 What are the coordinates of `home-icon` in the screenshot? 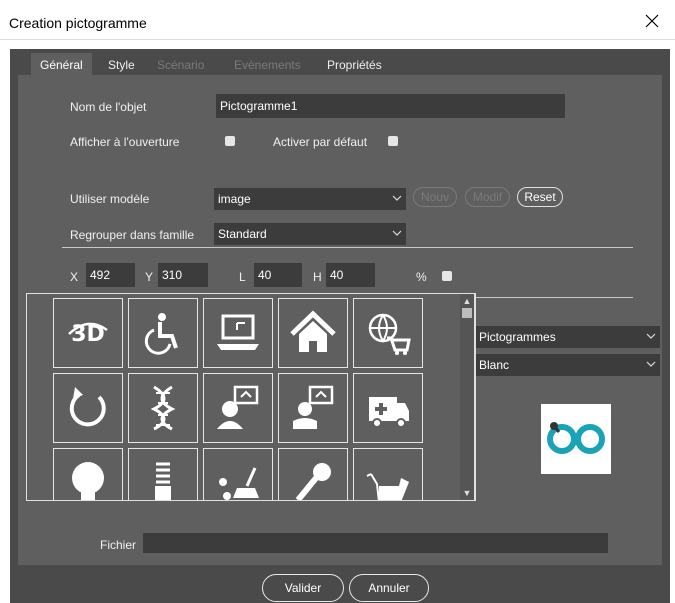 It's located at (313, 331).